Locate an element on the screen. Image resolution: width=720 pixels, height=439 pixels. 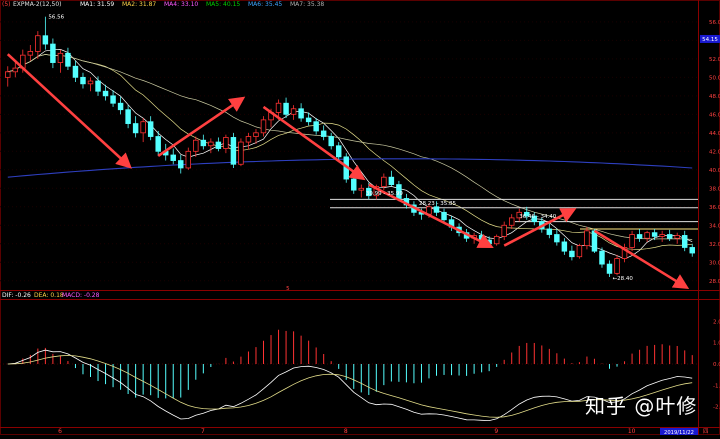
price-tick-label: 30.0 is located at coordinates (714, 263).